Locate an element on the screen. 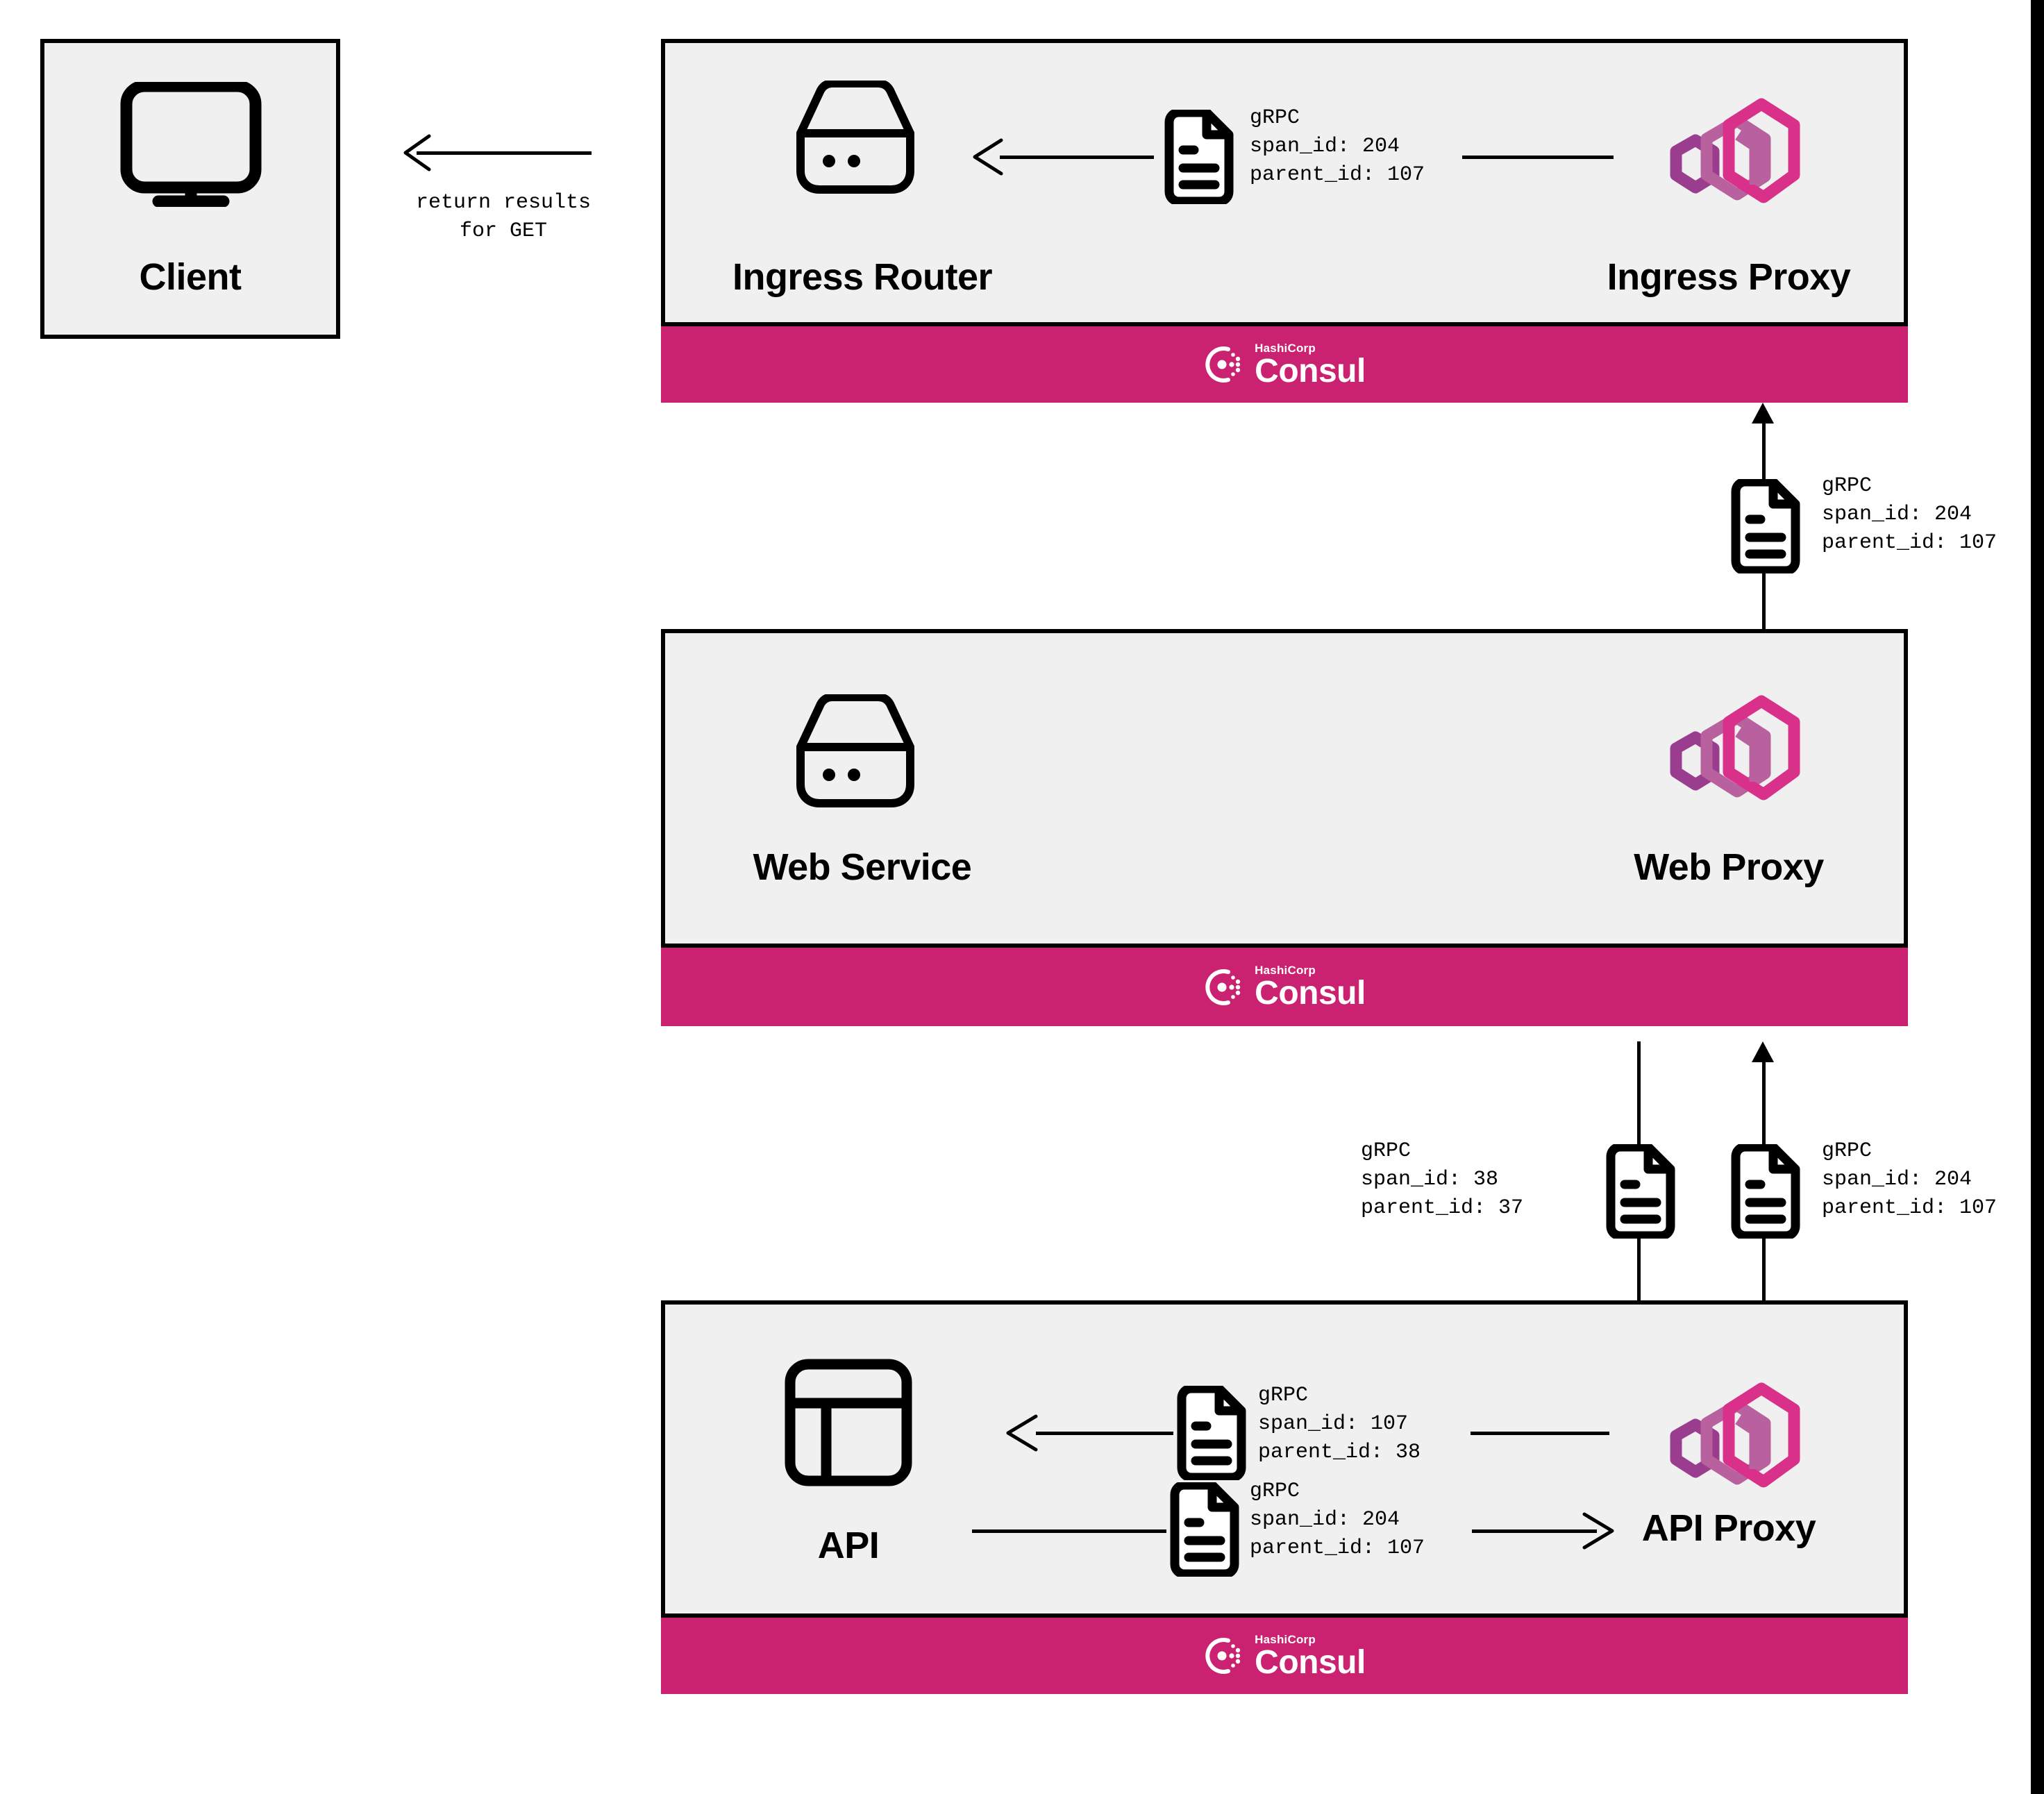  web-service-label: Web Service is located at coordinates (862, 867).